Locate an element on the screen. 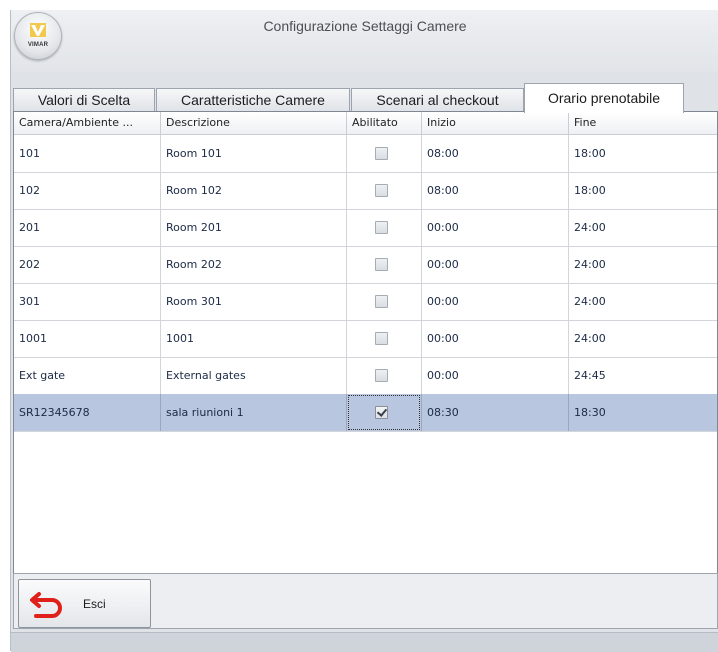  tab-orario-prenotabile: Orario prenotabile is located at coordinates (604, 98).